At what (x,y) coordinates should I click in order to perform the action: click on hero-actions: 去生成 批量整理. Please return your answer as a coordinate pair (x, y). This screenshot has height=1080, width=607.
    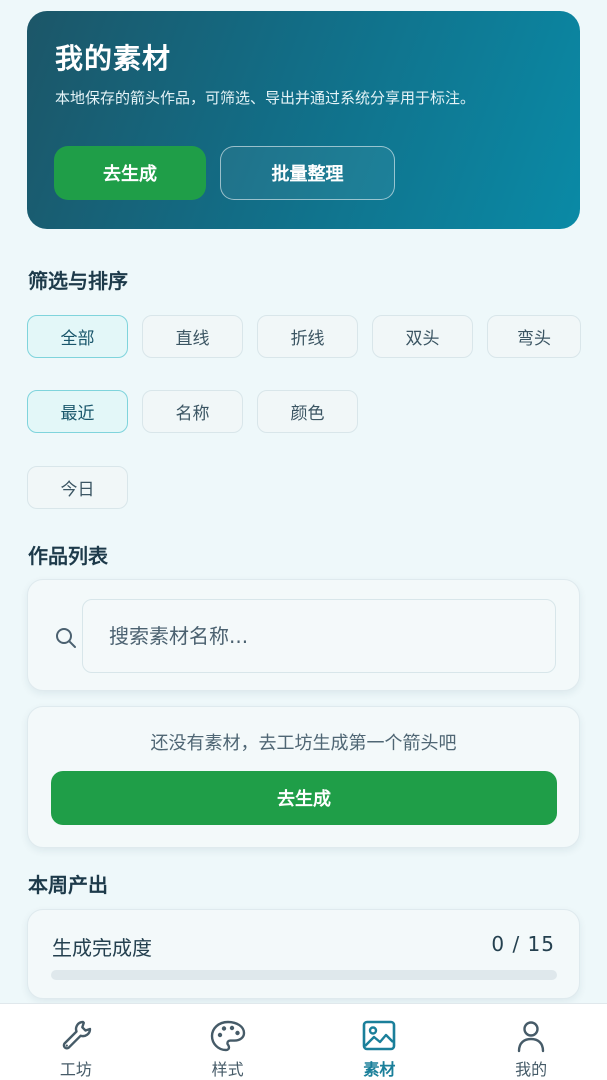
    Looking at the image, I should click on (224, 173).